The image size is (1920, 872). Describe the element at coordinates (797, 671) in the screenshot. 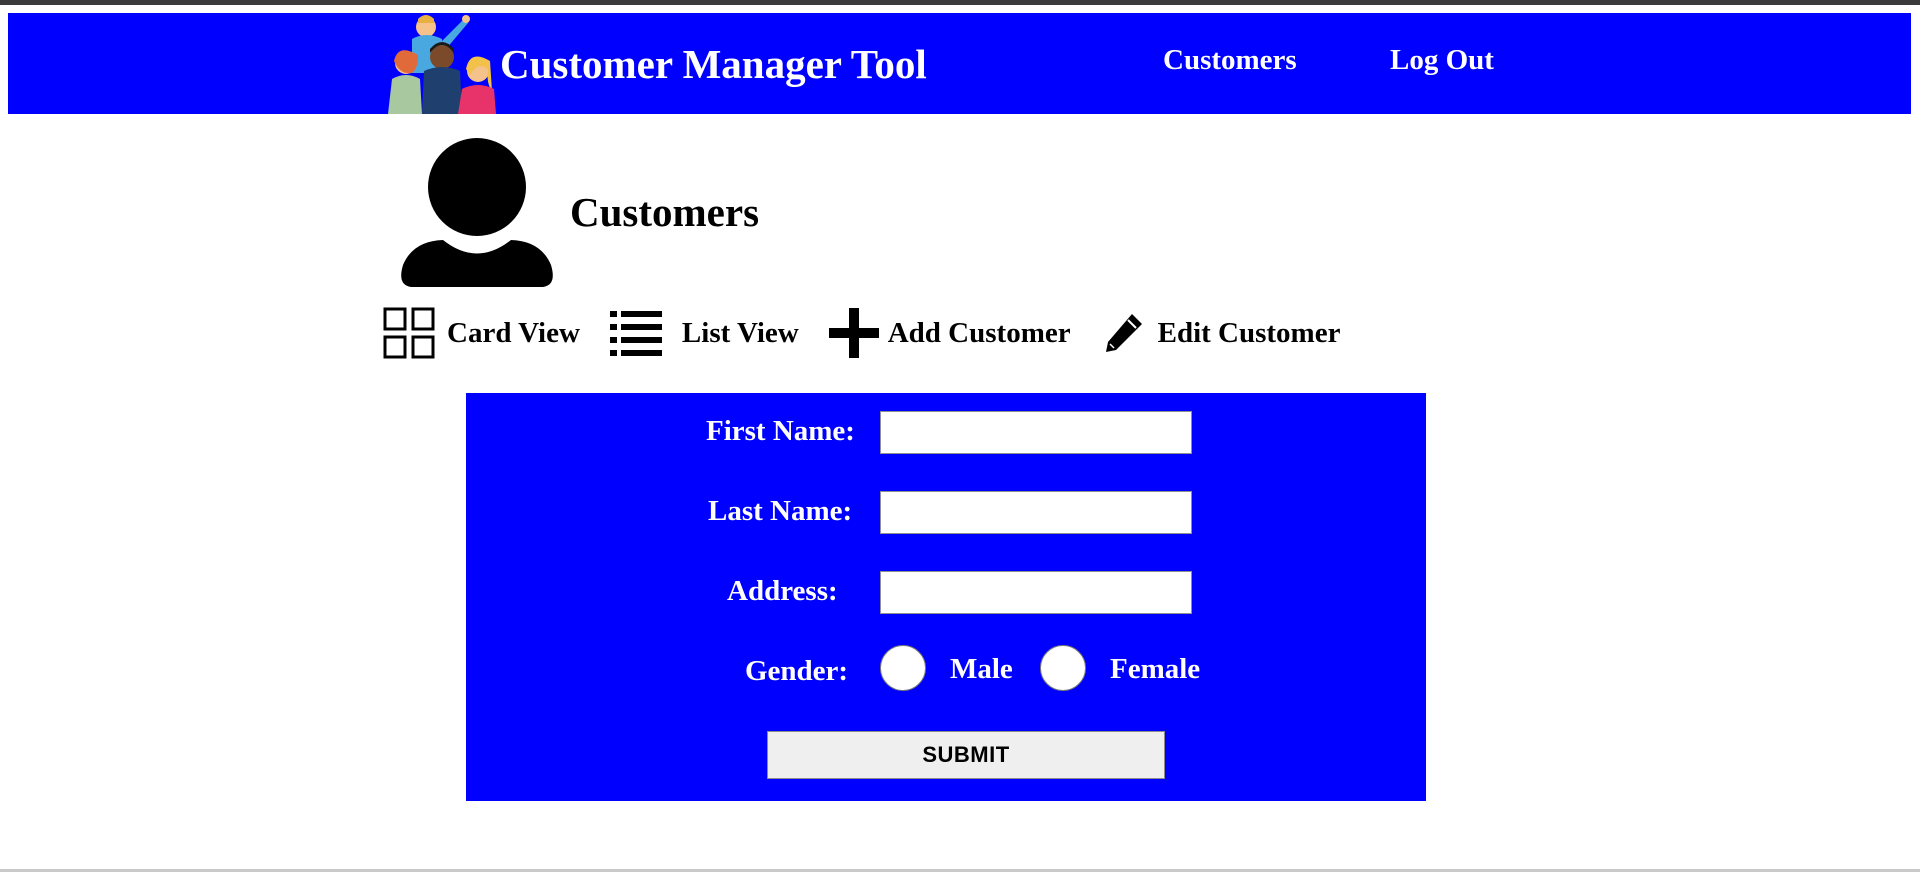

I see `gender-label: Gender:` at that location.